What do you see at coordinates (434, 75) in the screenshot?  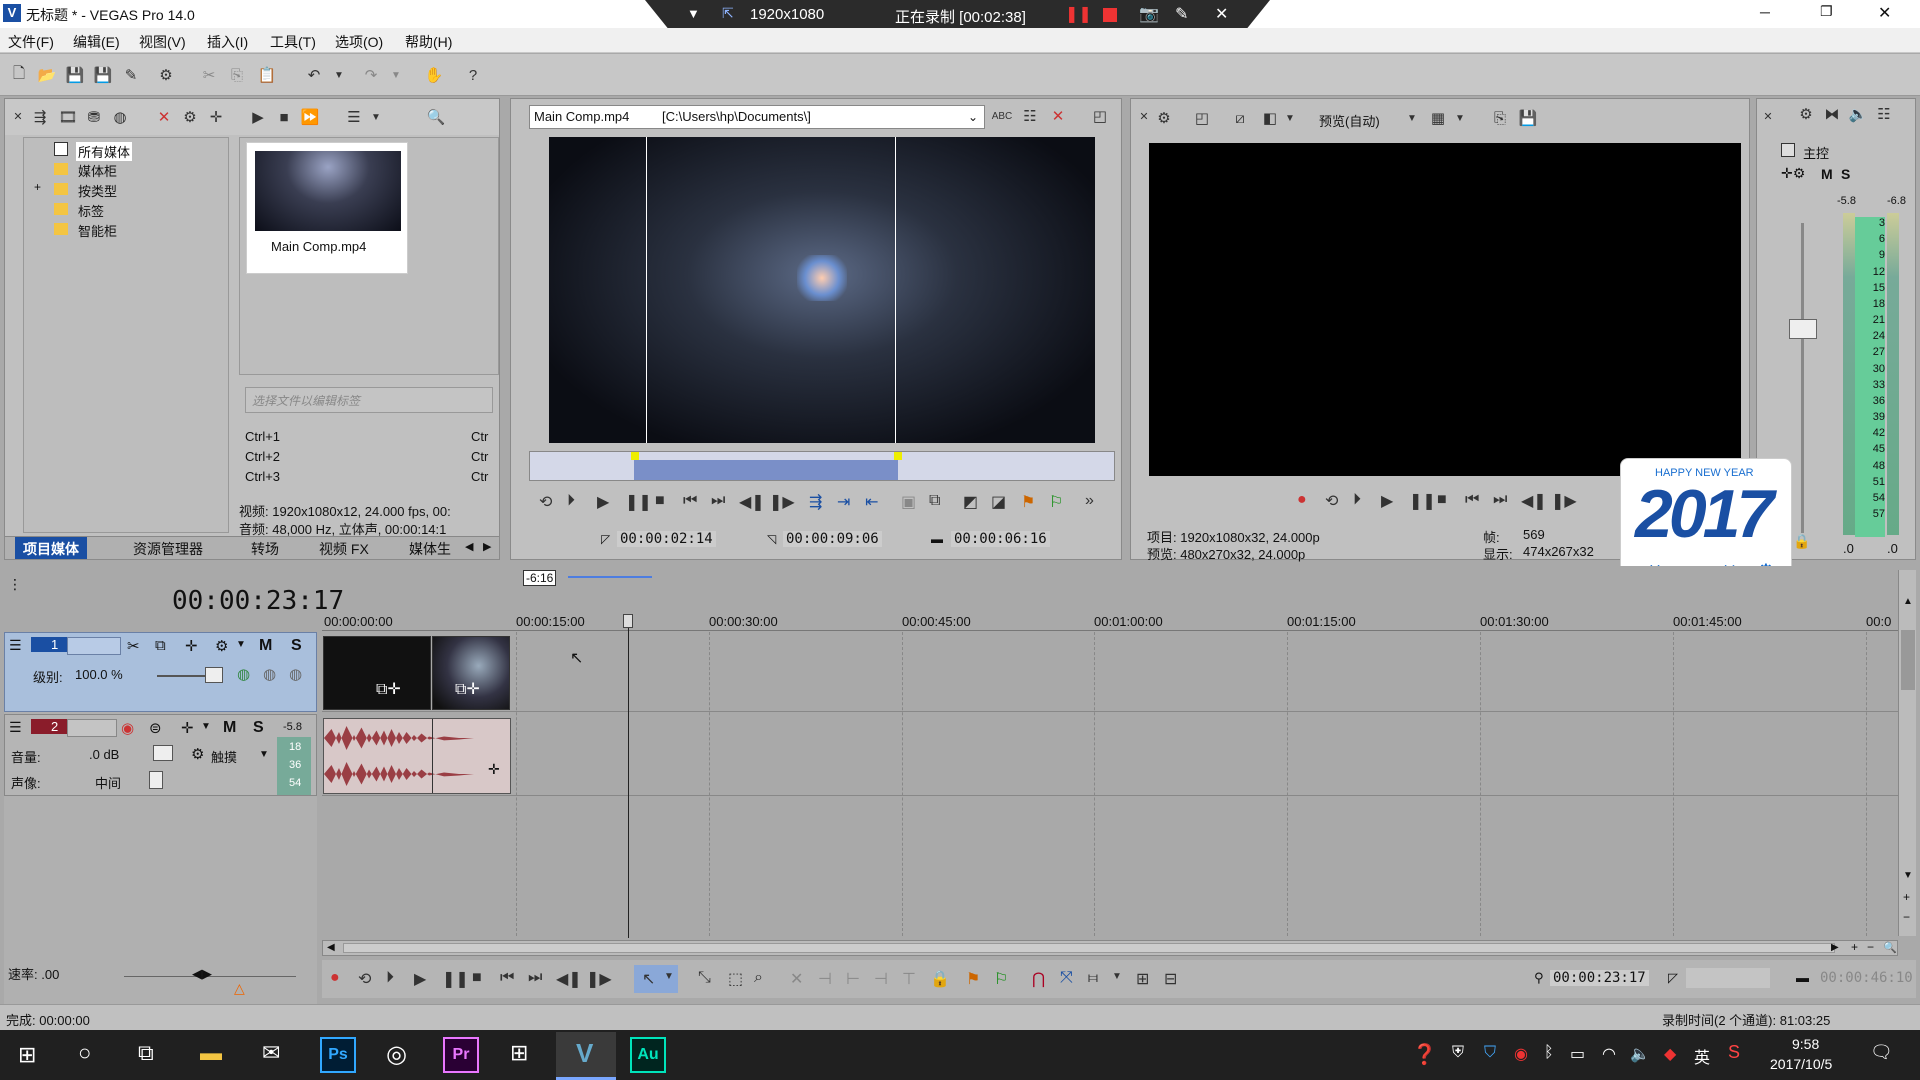 I see `stamp-icon: ✋` at bounding box center [434, 75].